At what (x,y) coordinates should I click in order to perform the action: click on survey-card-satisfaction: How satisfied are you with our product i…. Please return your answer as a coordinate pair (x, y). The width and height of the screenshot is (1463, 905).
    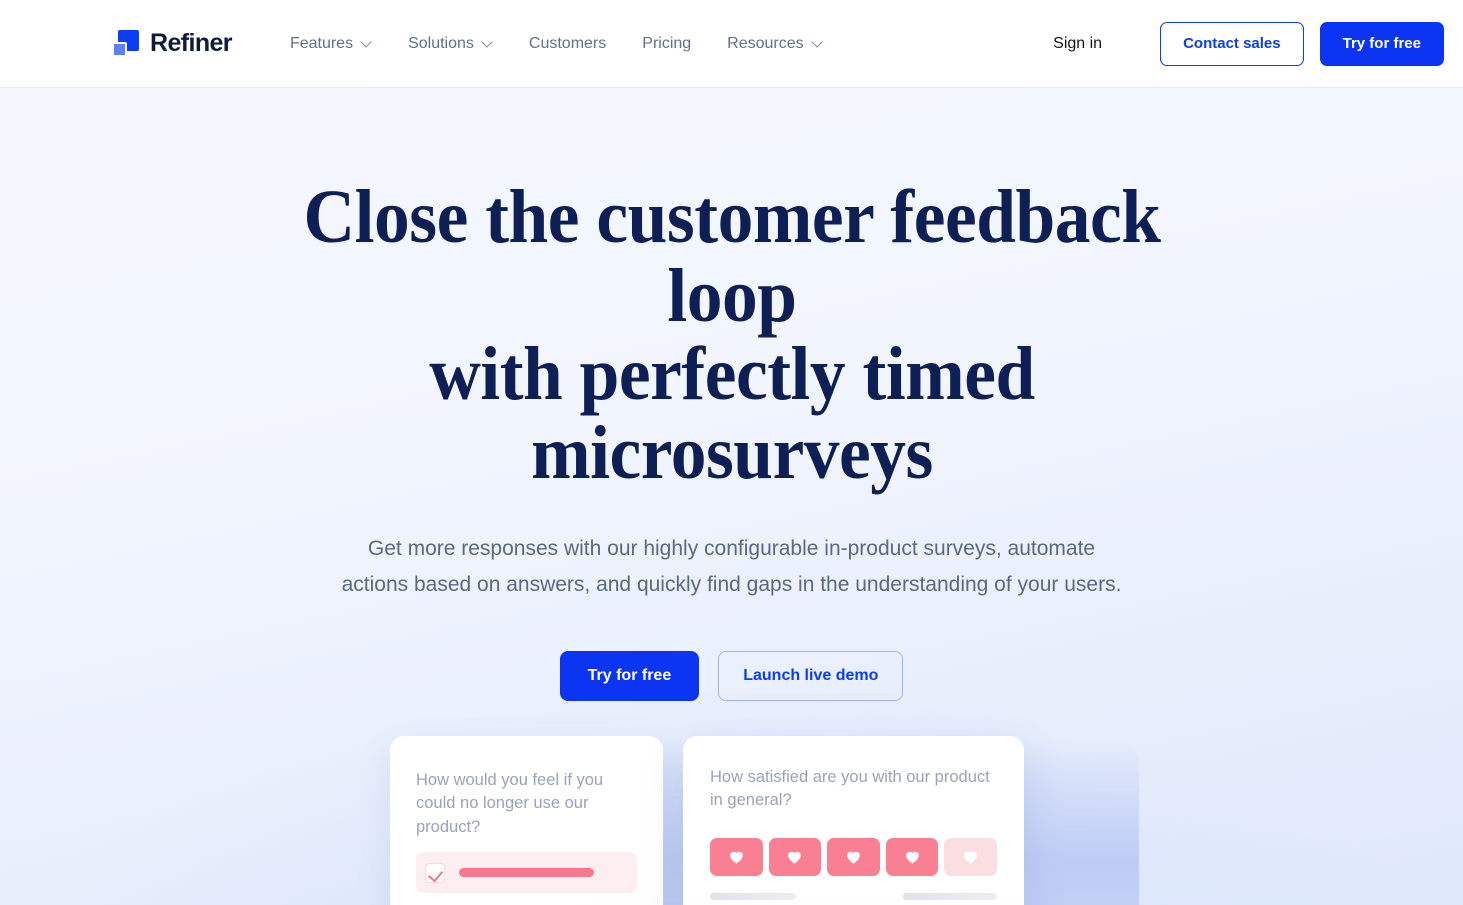
    Looking at the image, I should click on (853, 820).